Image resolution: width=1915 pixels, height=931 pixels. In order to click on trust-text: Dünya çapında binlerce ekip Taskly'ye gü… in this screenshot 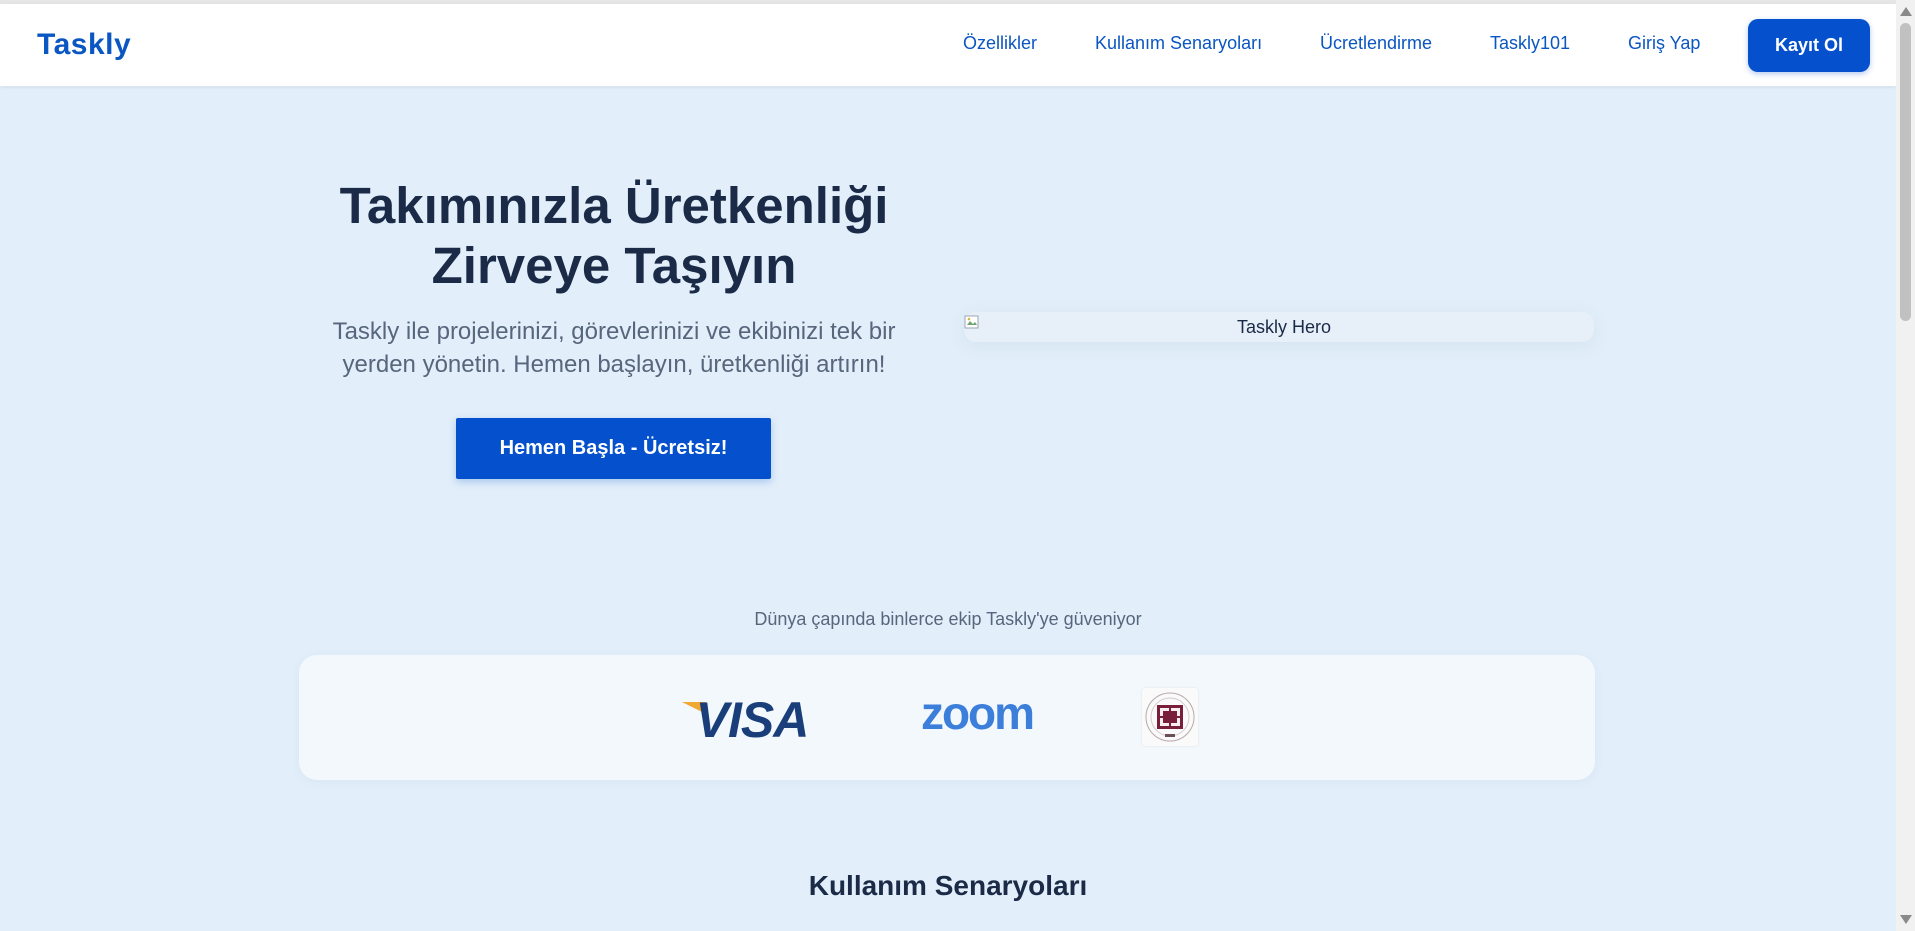, I will do `click(948, 619)`.